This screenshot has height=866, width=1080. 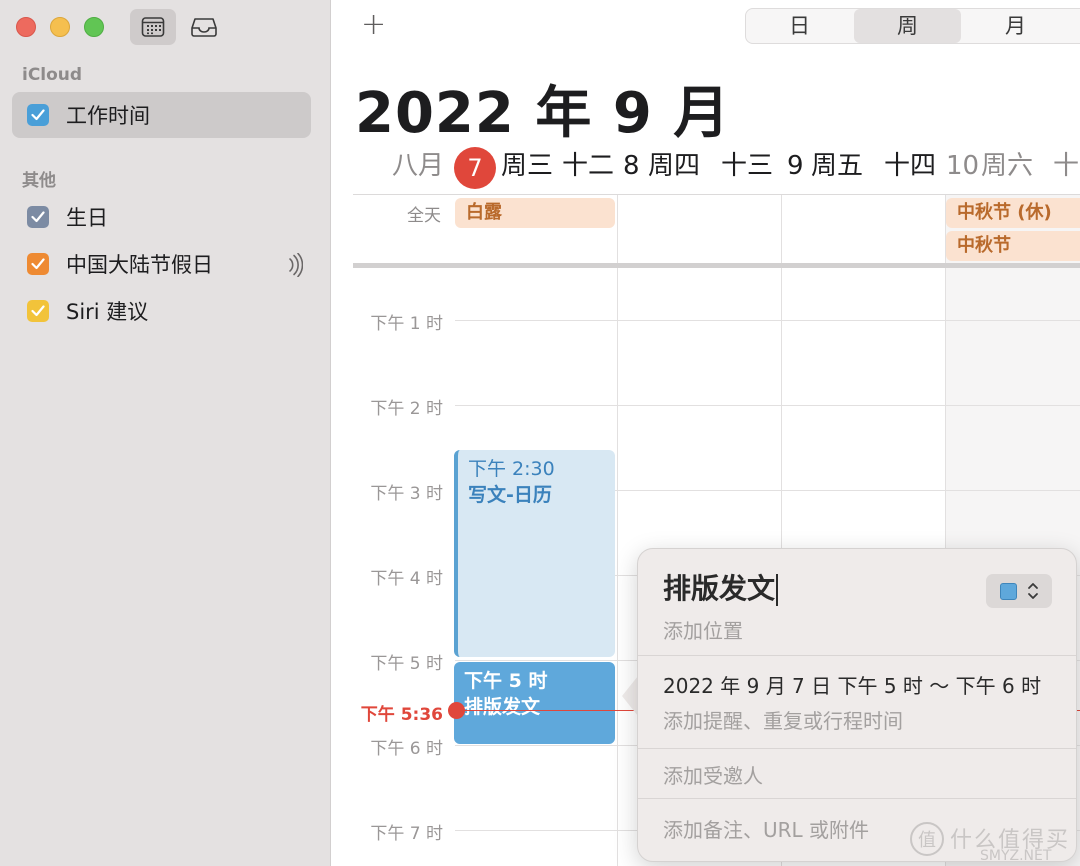 What do you see at coordinates (747, 166) in the screenshot?
I see `day-lunar: 十三` at bounding box center [747, 166].